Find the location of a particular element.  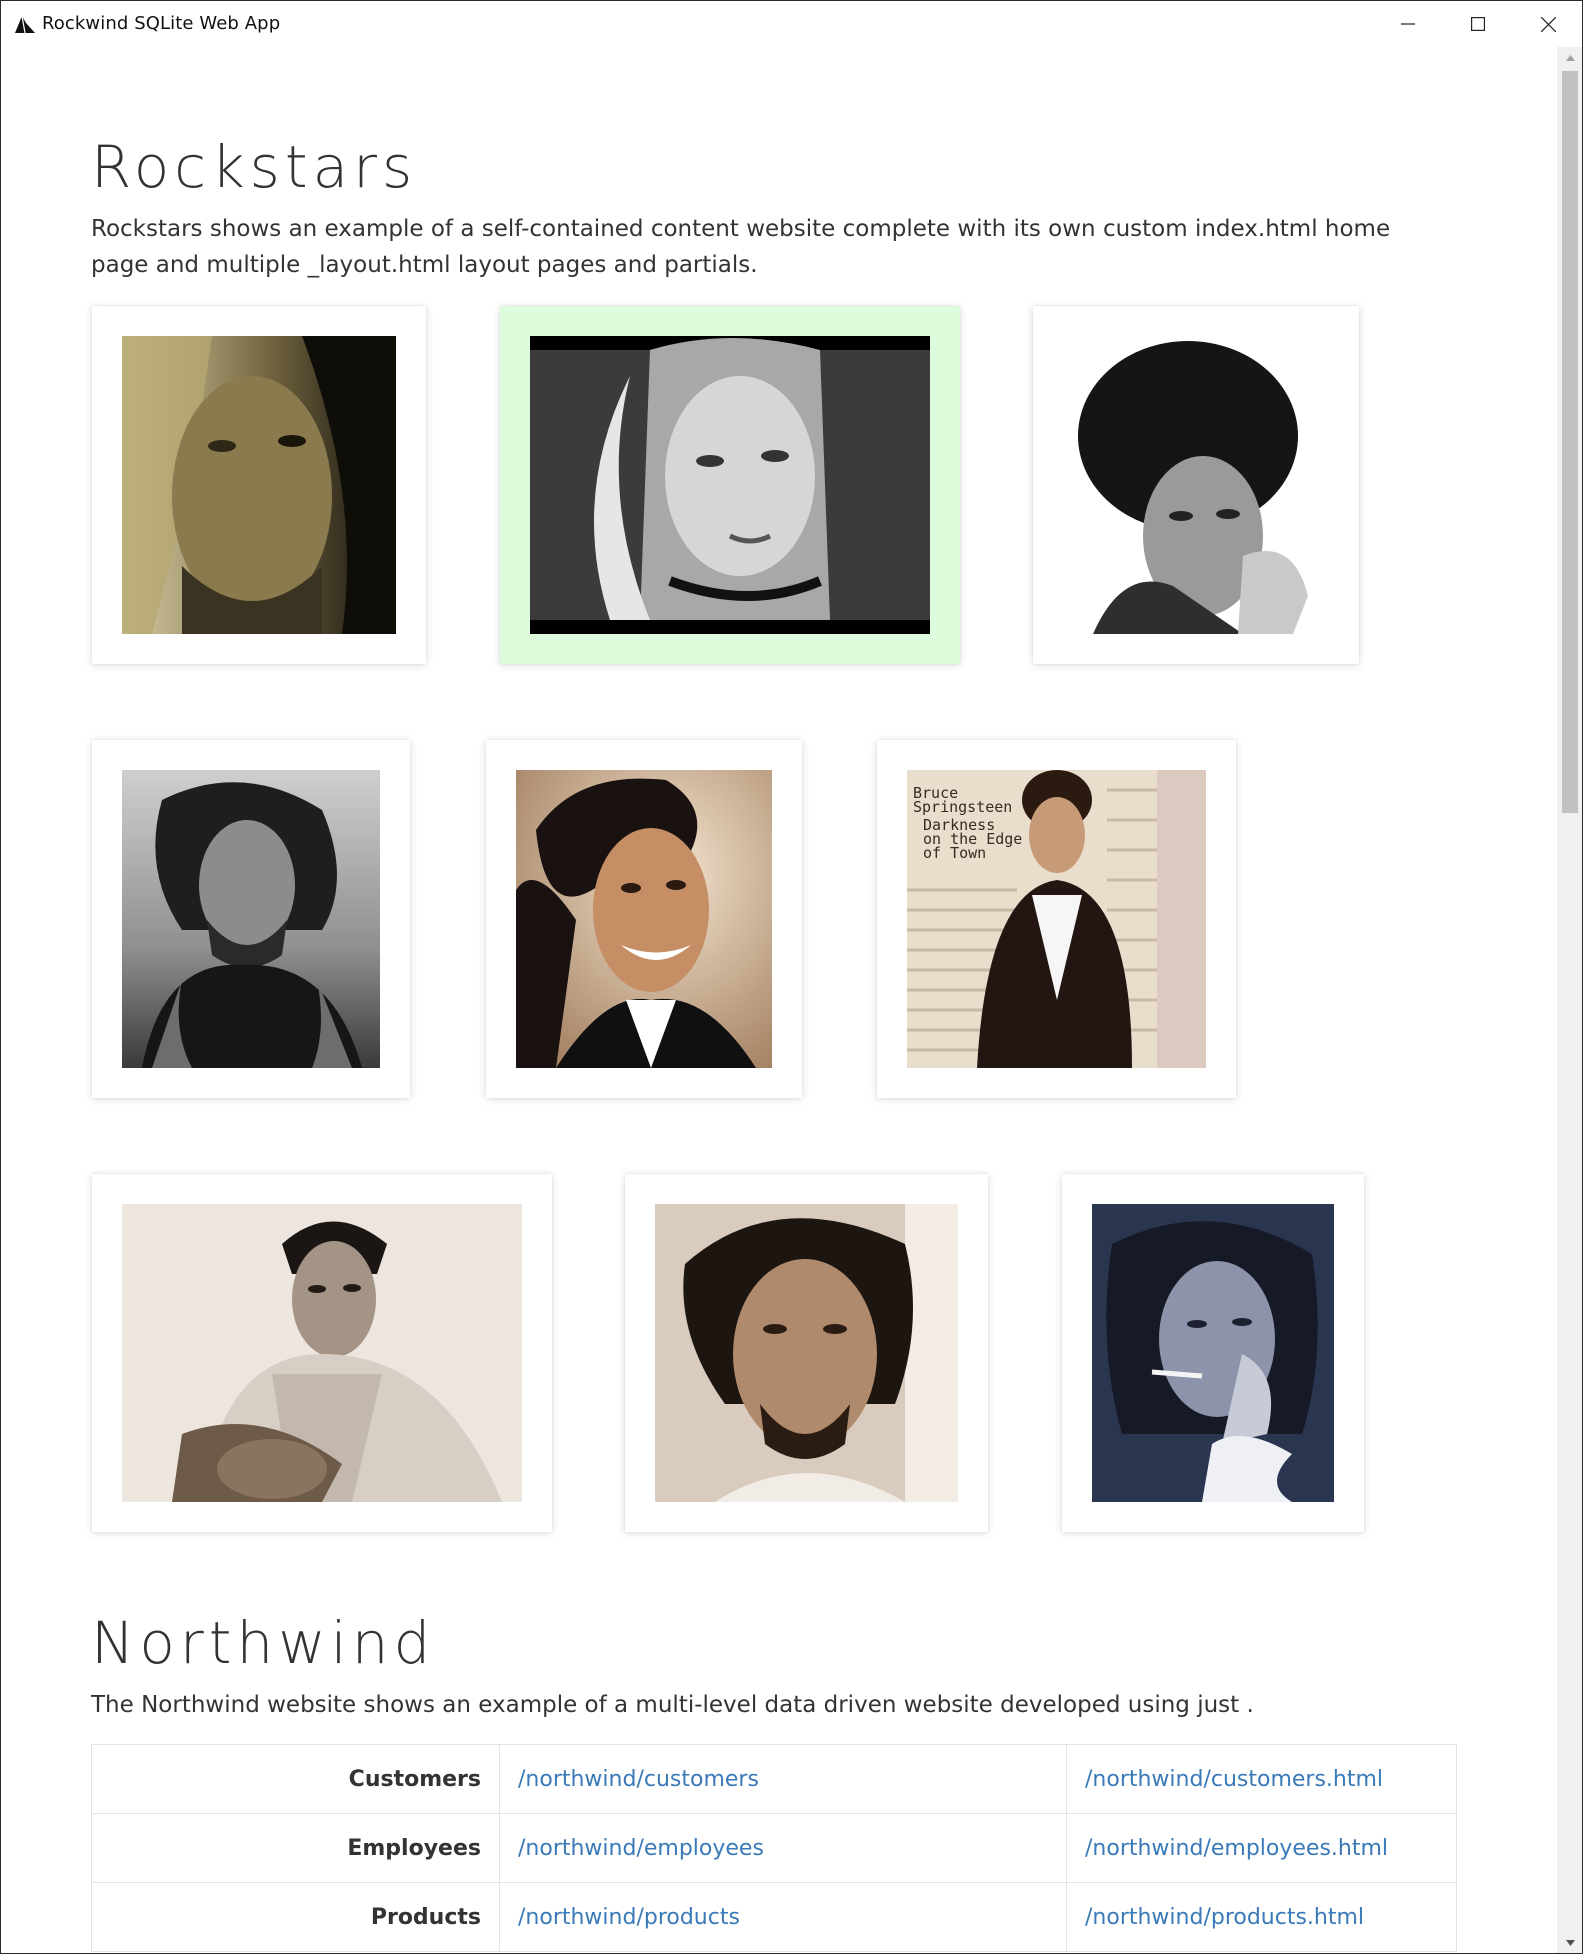

route-link: /northwind/customers is located at coordinates (638, 1779).